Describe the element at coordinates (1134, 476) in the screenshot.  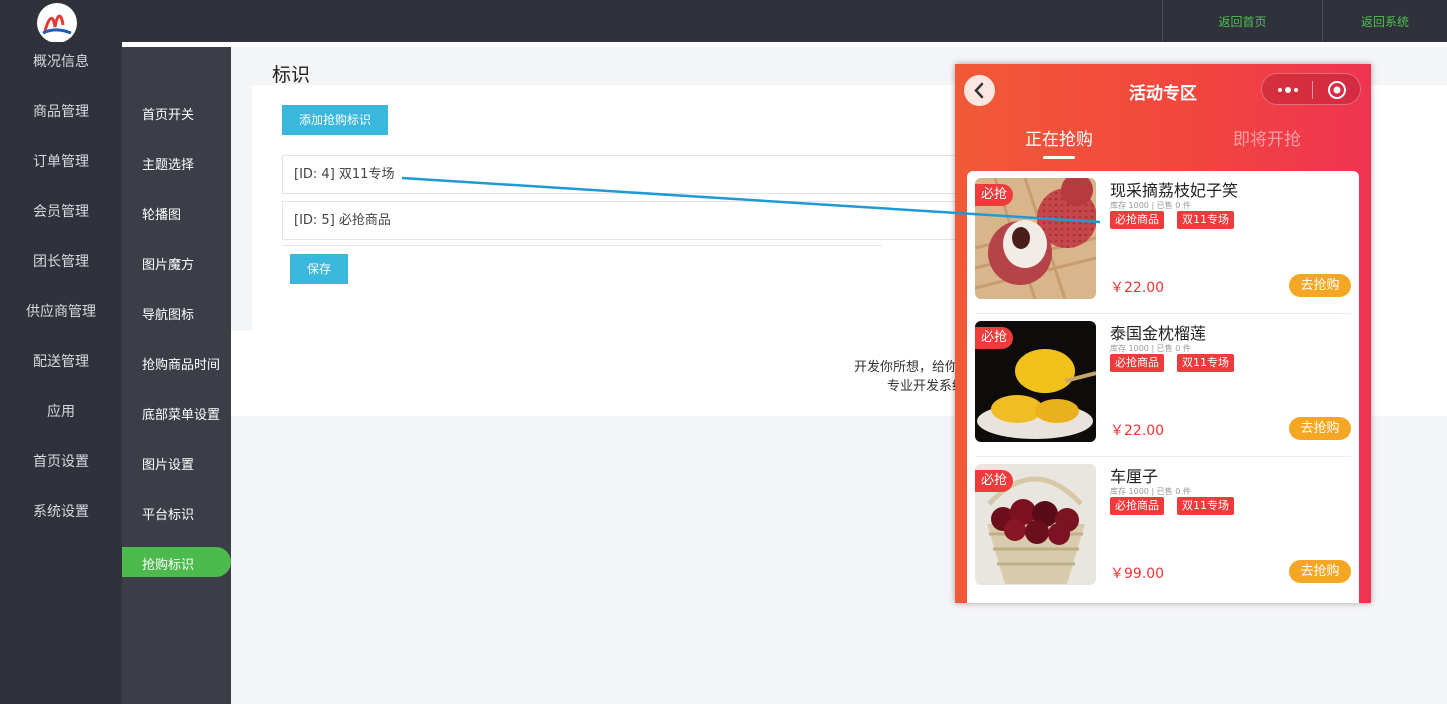
I see `product-name: 车厘子` at that location.